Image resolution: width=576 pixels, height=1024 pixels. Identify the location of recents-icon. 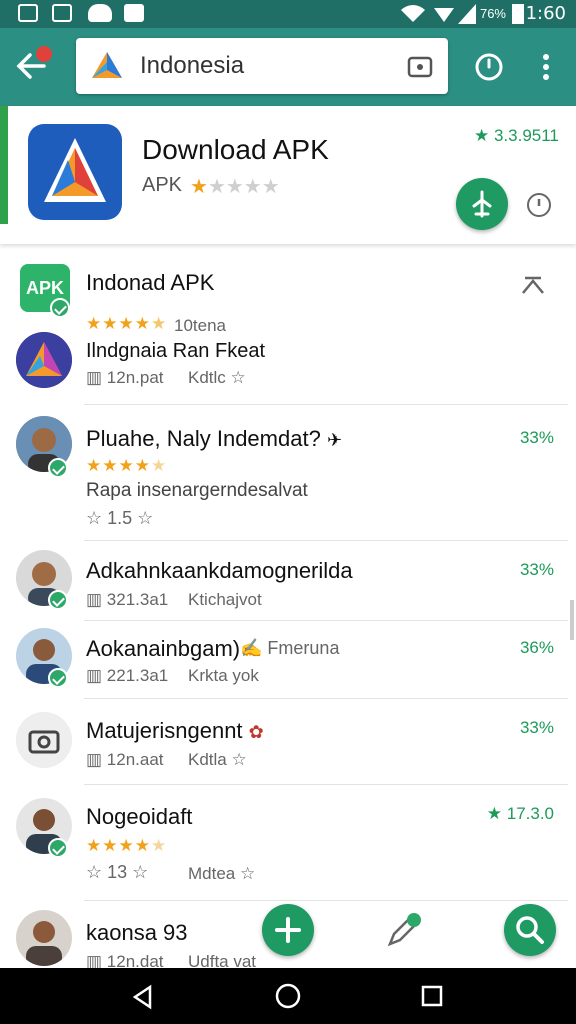
(432, 996).